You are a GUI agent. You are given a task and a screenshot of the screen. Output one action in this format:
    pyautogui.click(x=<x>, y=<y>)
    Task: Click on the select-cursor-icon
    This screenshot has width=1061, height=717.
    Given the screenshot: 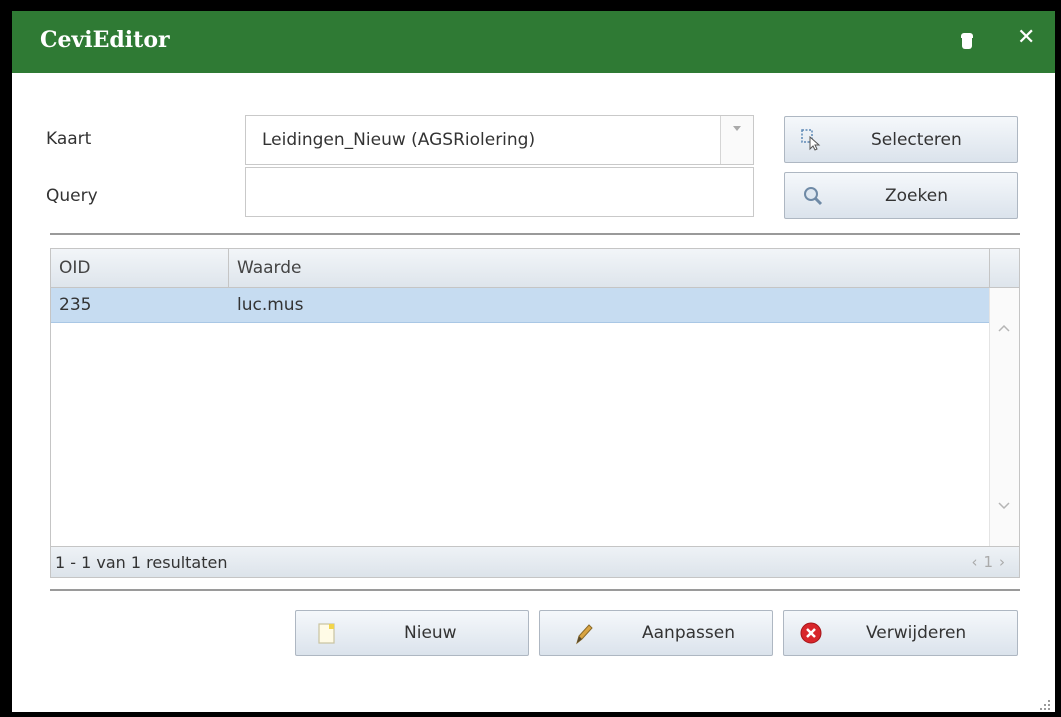 What is the action you would take?
    pyautogui.click(x=811, y=142)
    